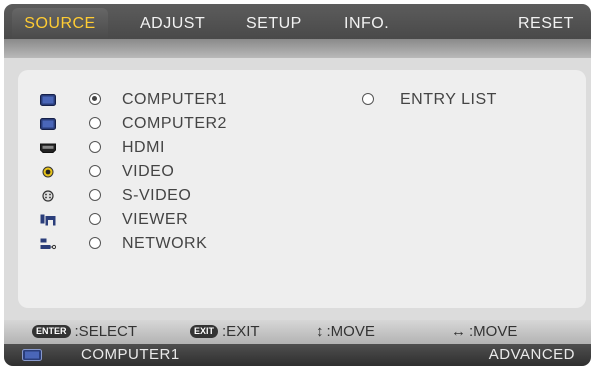 The image size is (595, 370). What do you see at coordinates (155, 219) in the screenshot?
I see `source-label: VIEWER` at bounding box center [155, 219].